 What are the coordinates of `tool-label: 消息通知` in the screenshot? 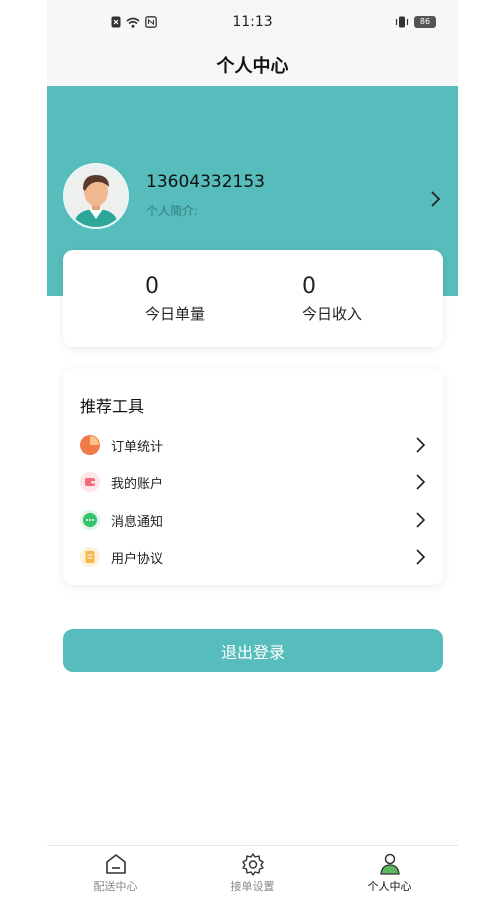 It's located at (137, 522).